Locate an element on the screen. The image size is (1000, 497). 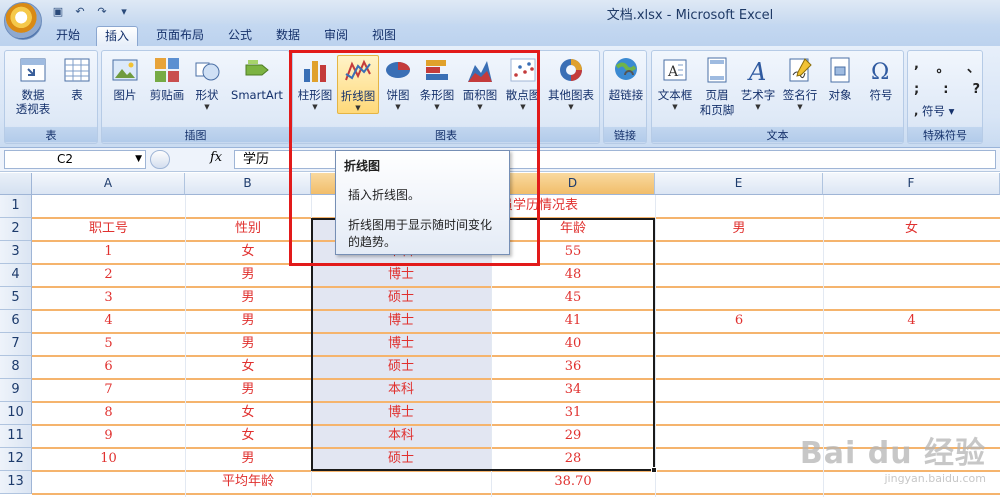
symbol-comma: , is located at coordinates (916, 66).